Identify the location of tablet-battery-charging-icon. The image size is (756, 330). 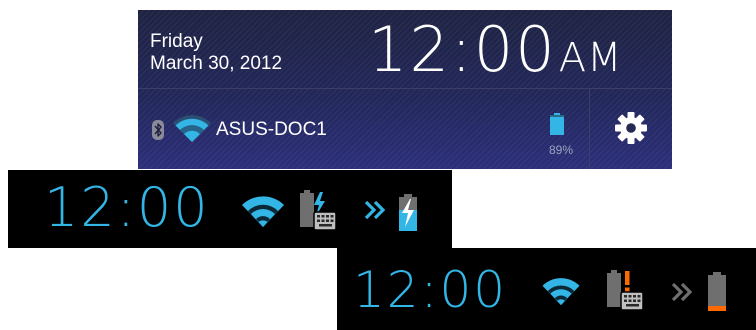
(408, 212).